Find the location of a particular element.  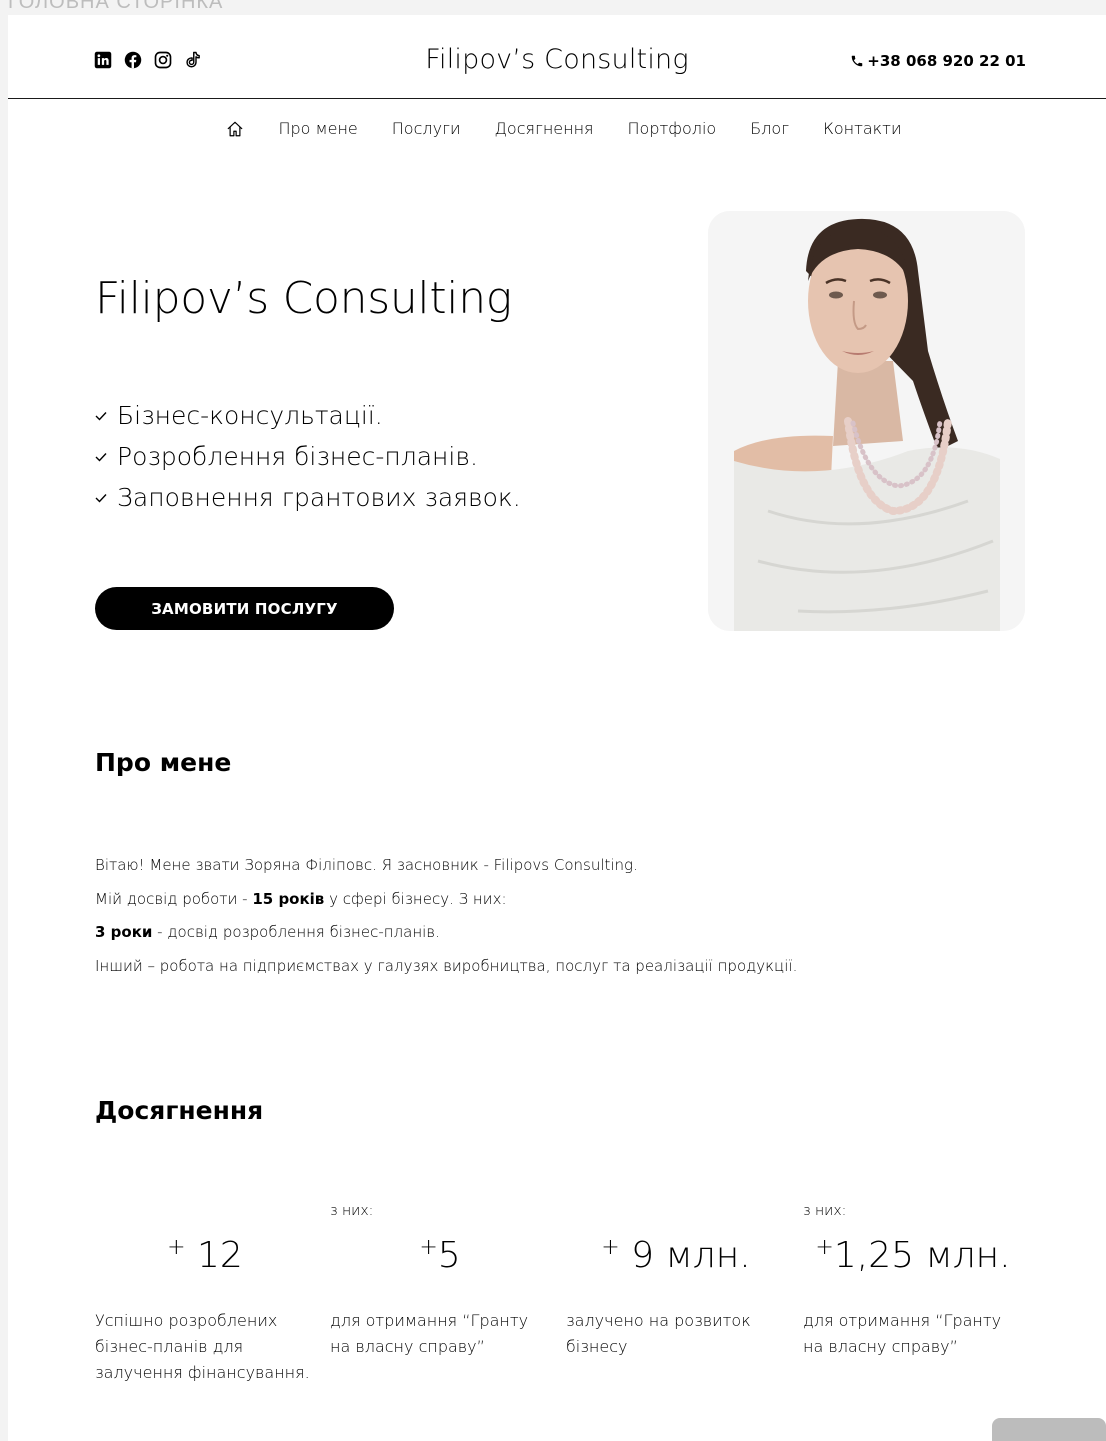

hero-title: Filipov’s Consulting is located at coordinates (303, 298).